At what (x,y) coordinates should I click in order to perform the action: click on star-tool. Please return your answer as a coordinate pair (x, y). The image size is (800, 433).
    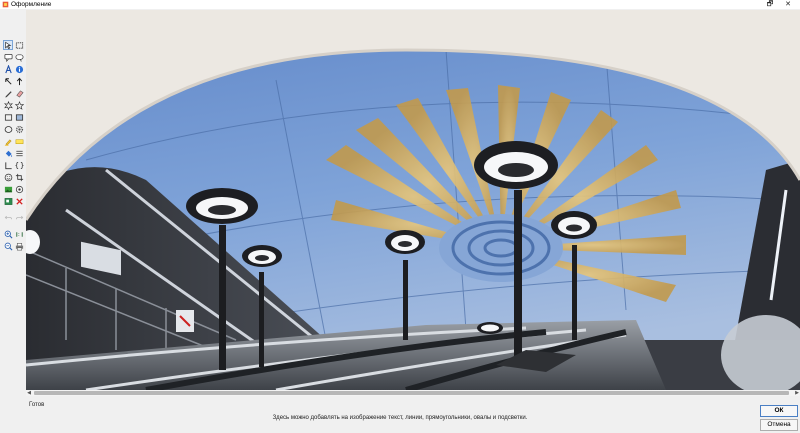
    Looking at the image, I should click on (19, 105).